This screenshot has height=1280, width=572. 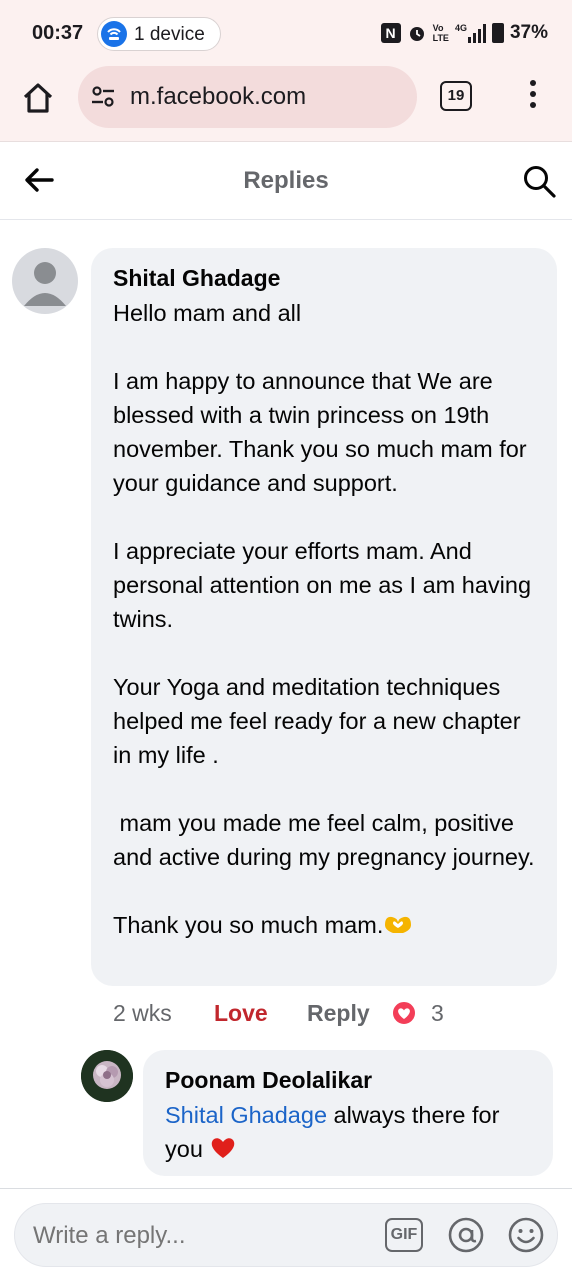 I want to click on love-reaction-button: Love, so click(x=241, y=1013).